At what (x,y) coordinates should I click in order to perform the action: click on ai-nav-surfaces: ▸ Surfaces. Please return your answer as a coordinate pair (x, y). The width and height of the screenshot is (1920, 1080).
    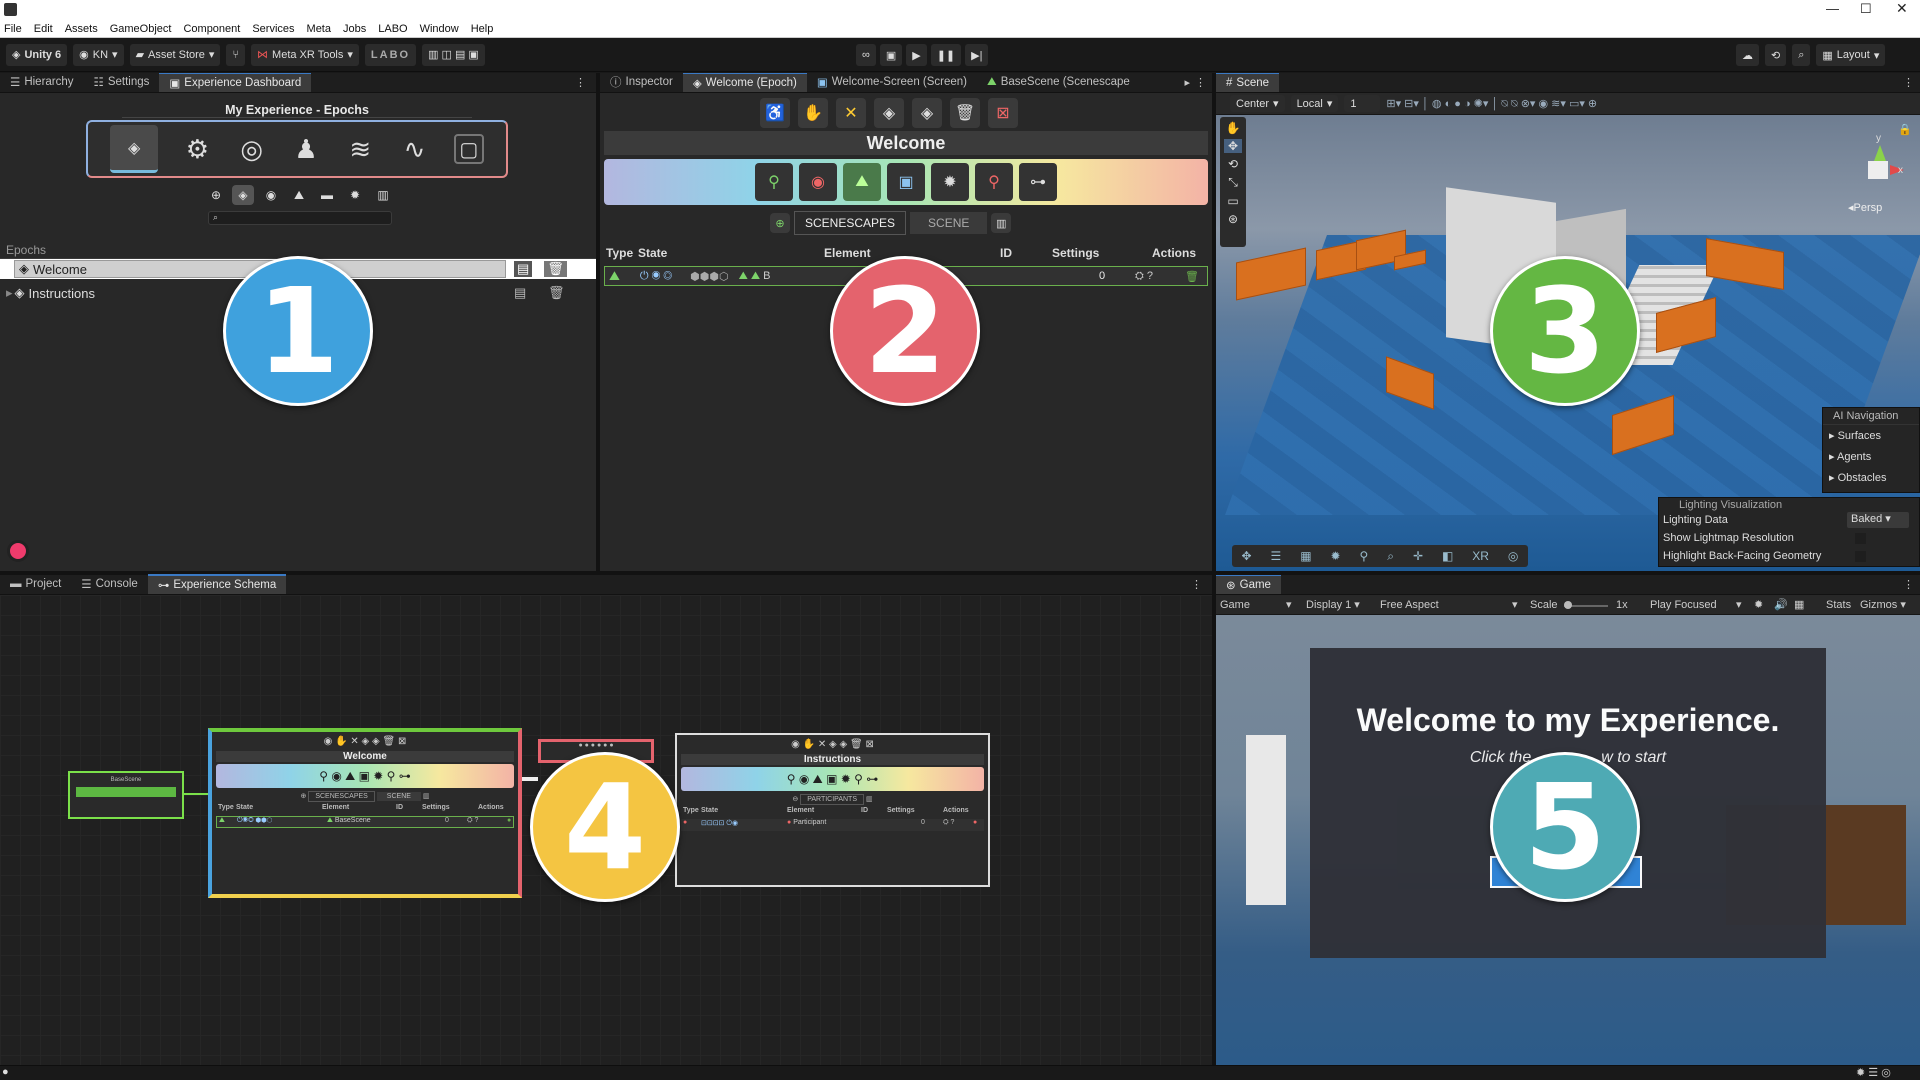
    Looking at the image, I should click on (1871, 435).